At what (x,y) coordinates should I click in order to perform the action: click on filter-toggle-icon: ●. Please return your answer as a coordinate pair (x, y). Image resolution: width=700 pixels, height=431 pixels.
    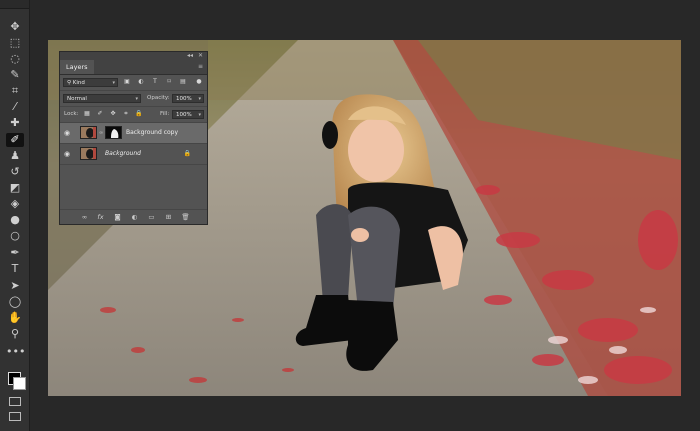
    Looking at the image, I should click on (199, 82).